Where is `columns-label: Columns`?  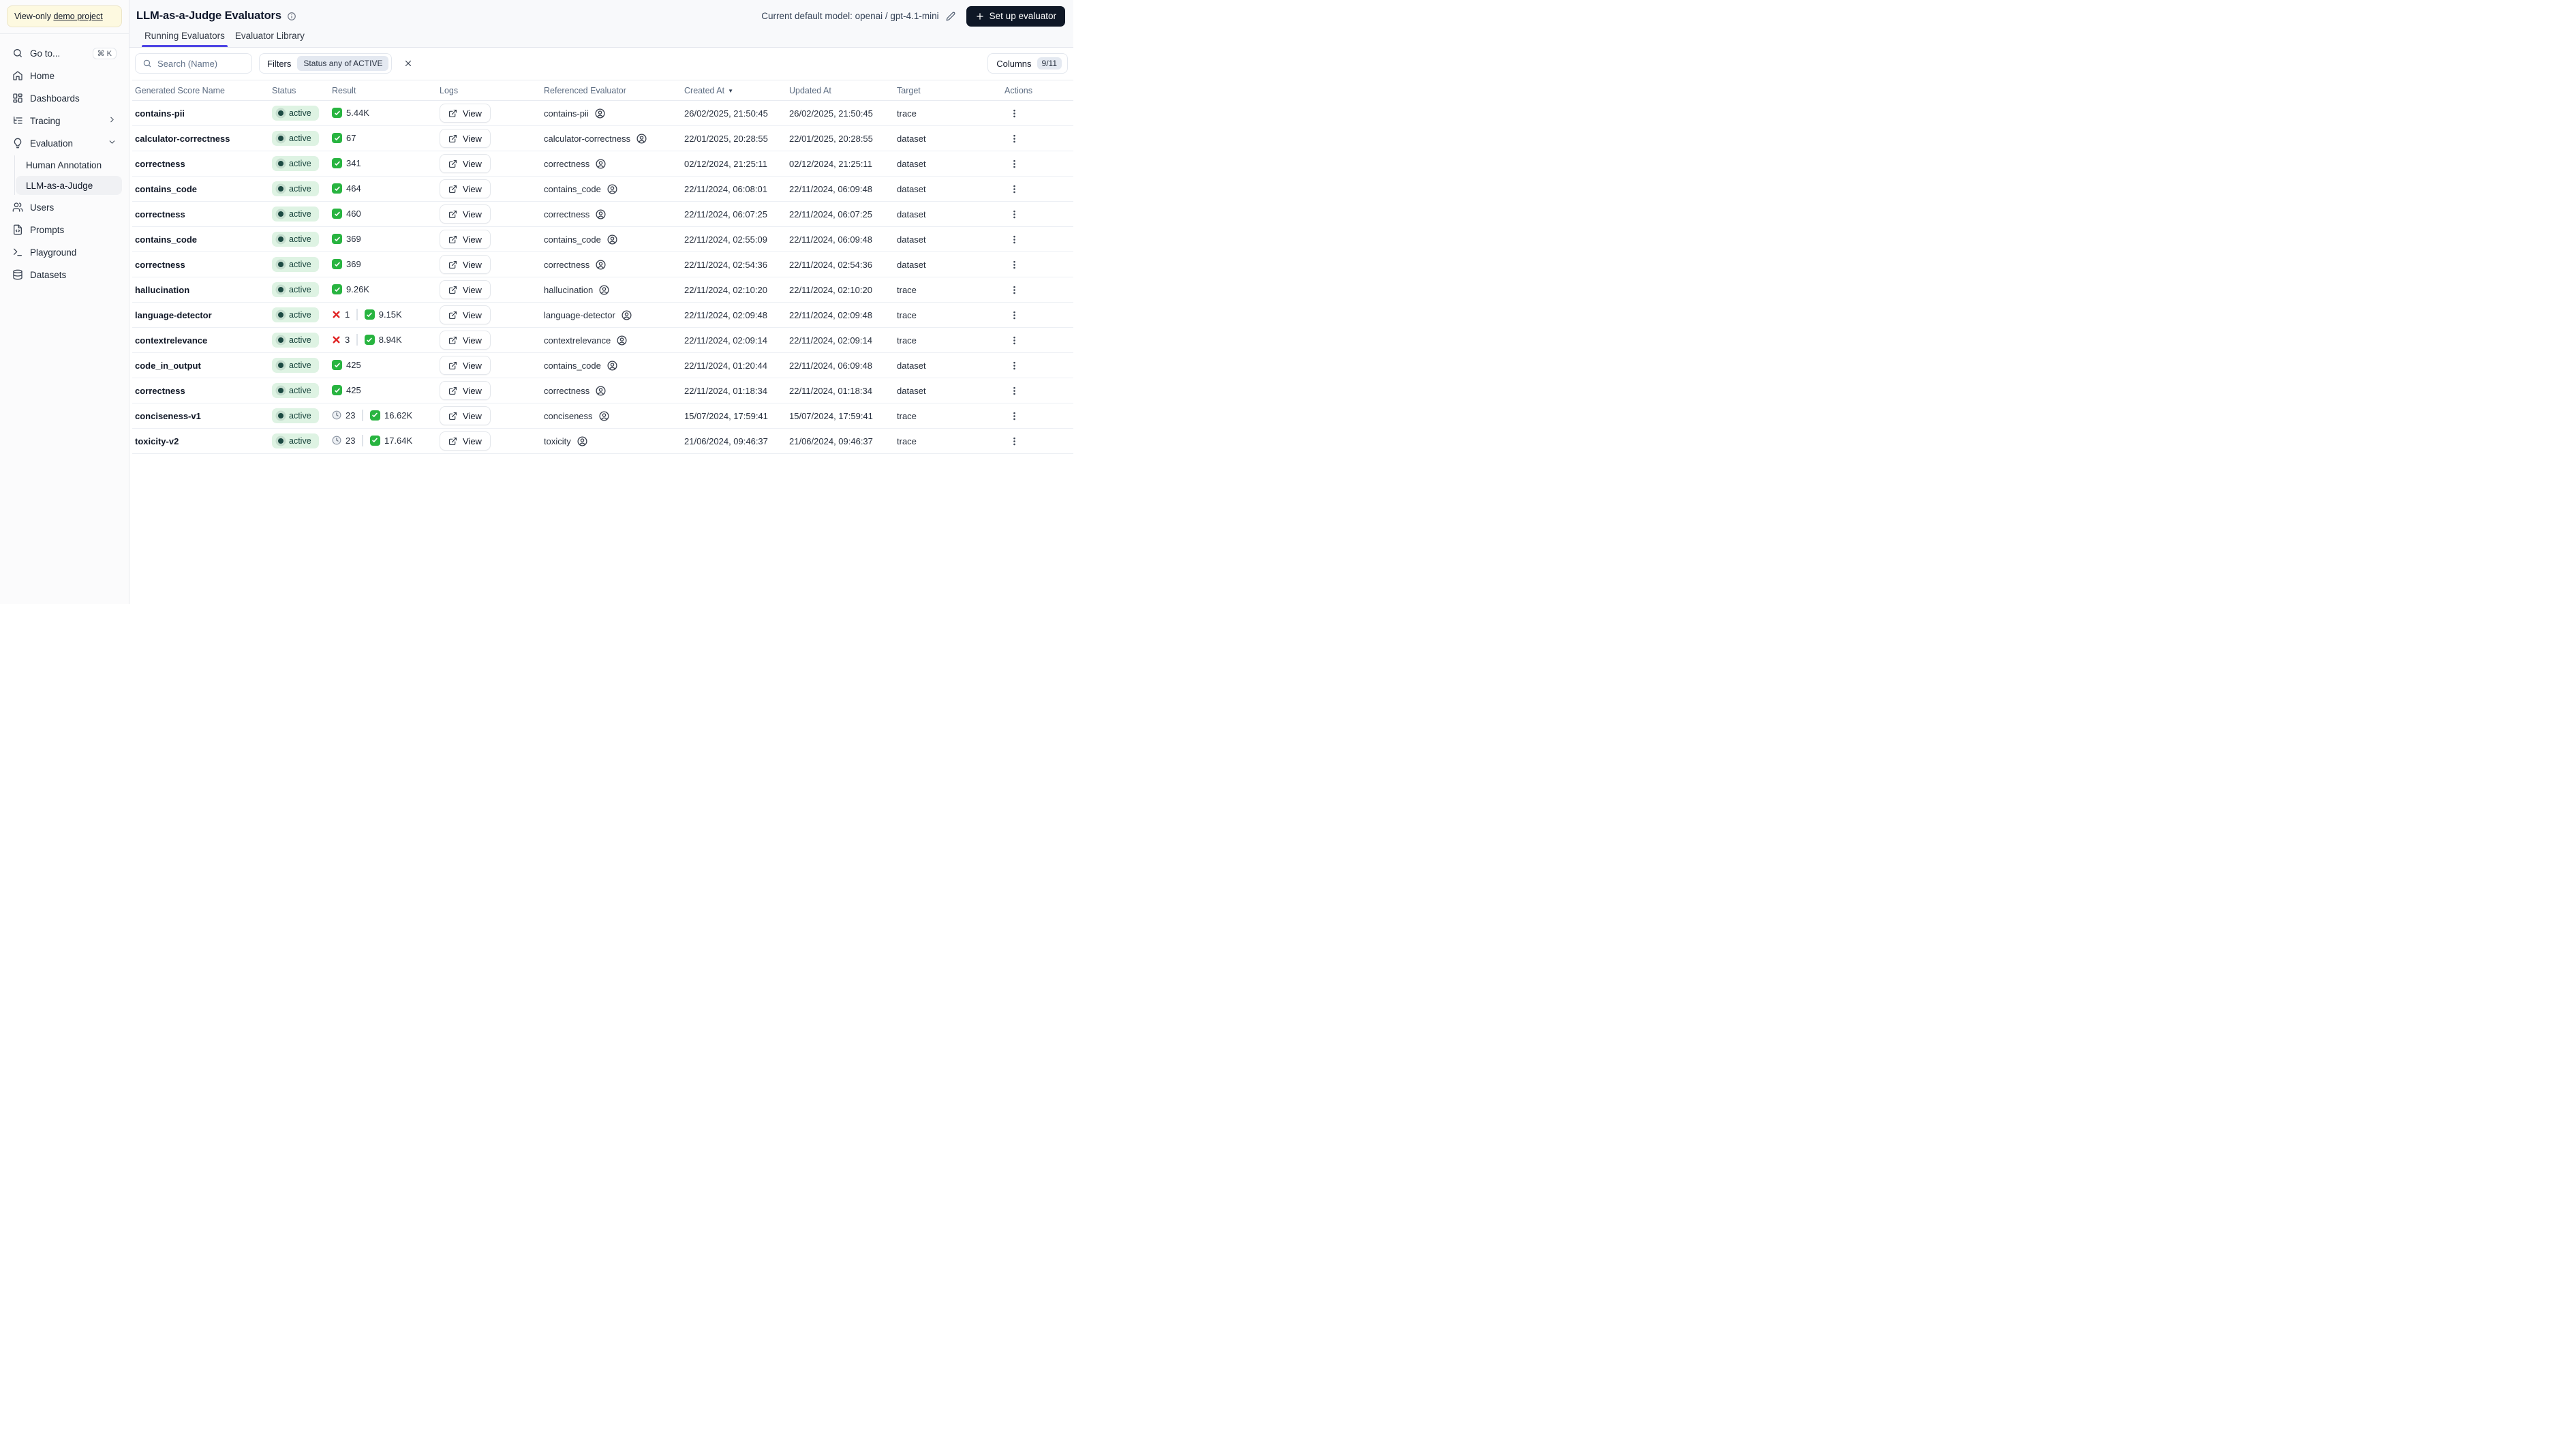
columns-label: Columns is located at coordinates (1014, 64).